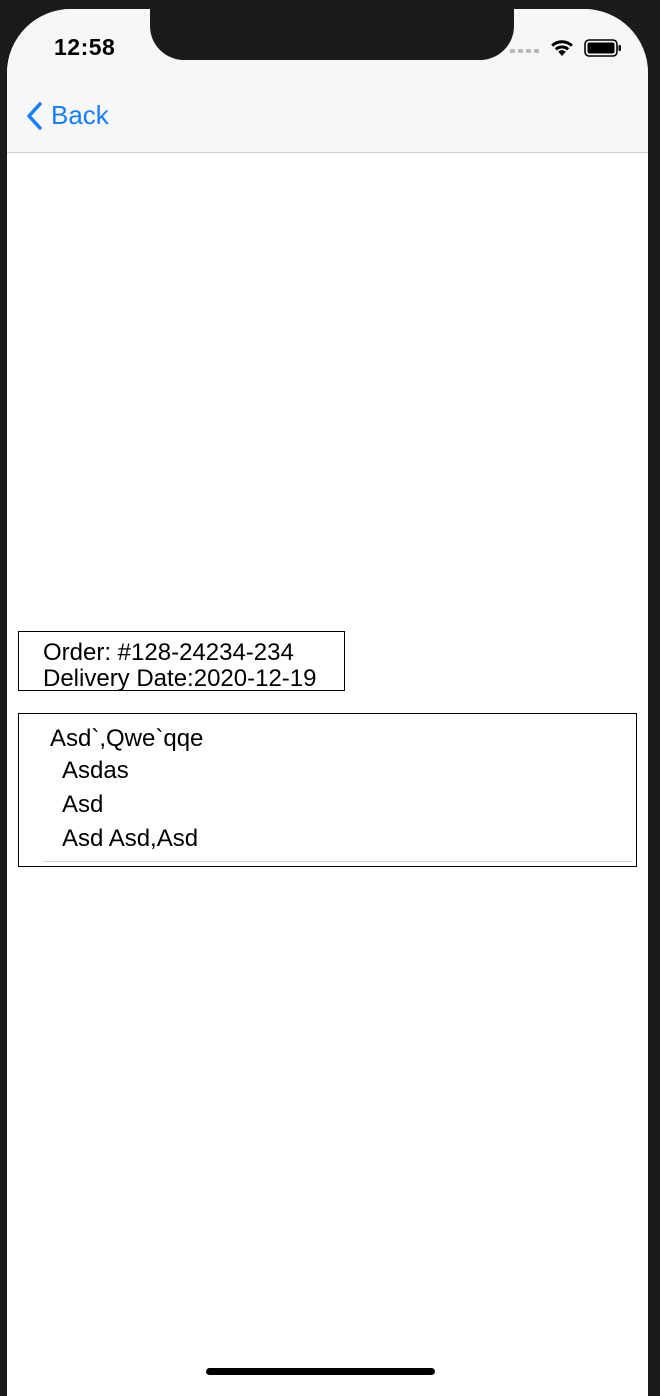 This screenshot has width=660, height=1396. I want to click on delivery-date: Delivery Date:2020-12-19, so click(180, 678).